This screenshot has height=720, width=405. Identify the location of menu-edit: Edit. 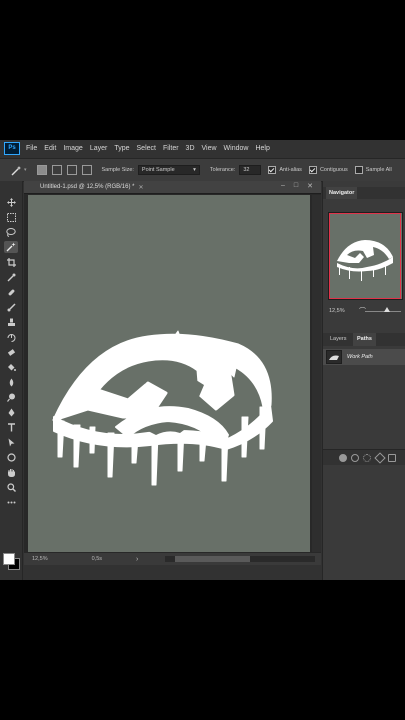
(50, 148).